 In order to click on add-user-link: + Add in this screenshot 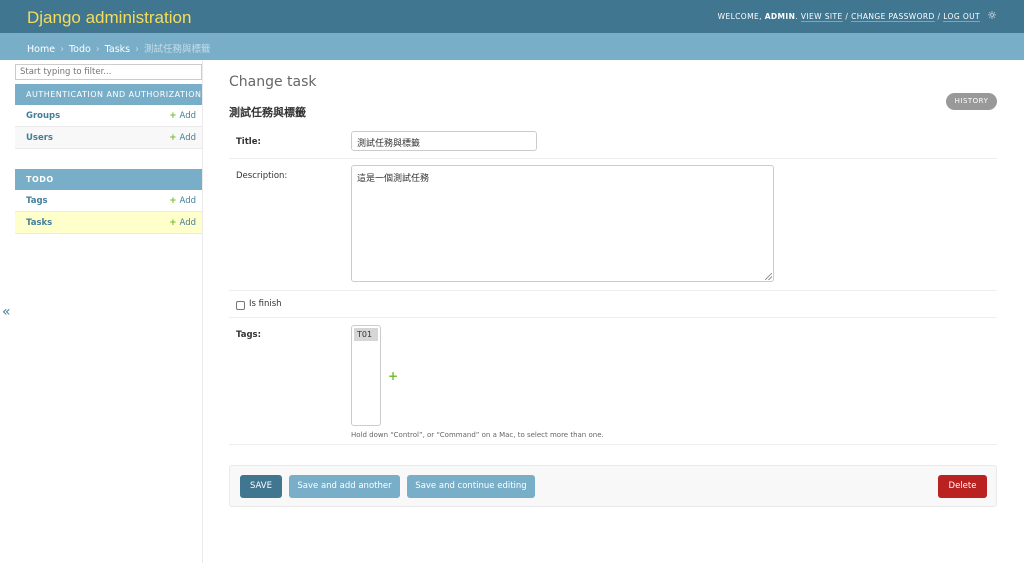, I will do `click(182, 138)`.